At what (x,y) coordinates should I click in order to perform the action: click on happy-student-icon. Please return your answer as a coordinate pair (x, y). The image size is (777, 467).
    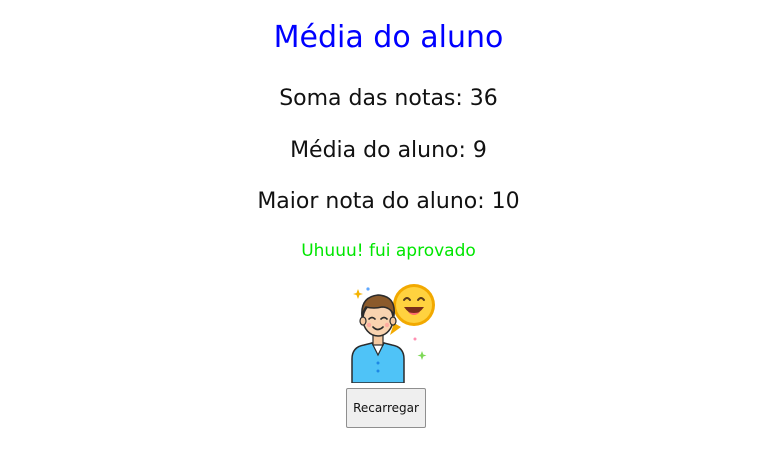
    Looking at the image, I should click on (392, 333).